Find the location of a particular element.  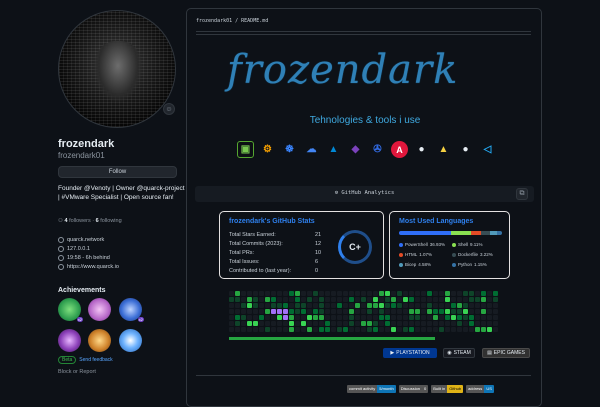

achievement-pull-shark-icon: x2 is located at coordinates (70, 310).